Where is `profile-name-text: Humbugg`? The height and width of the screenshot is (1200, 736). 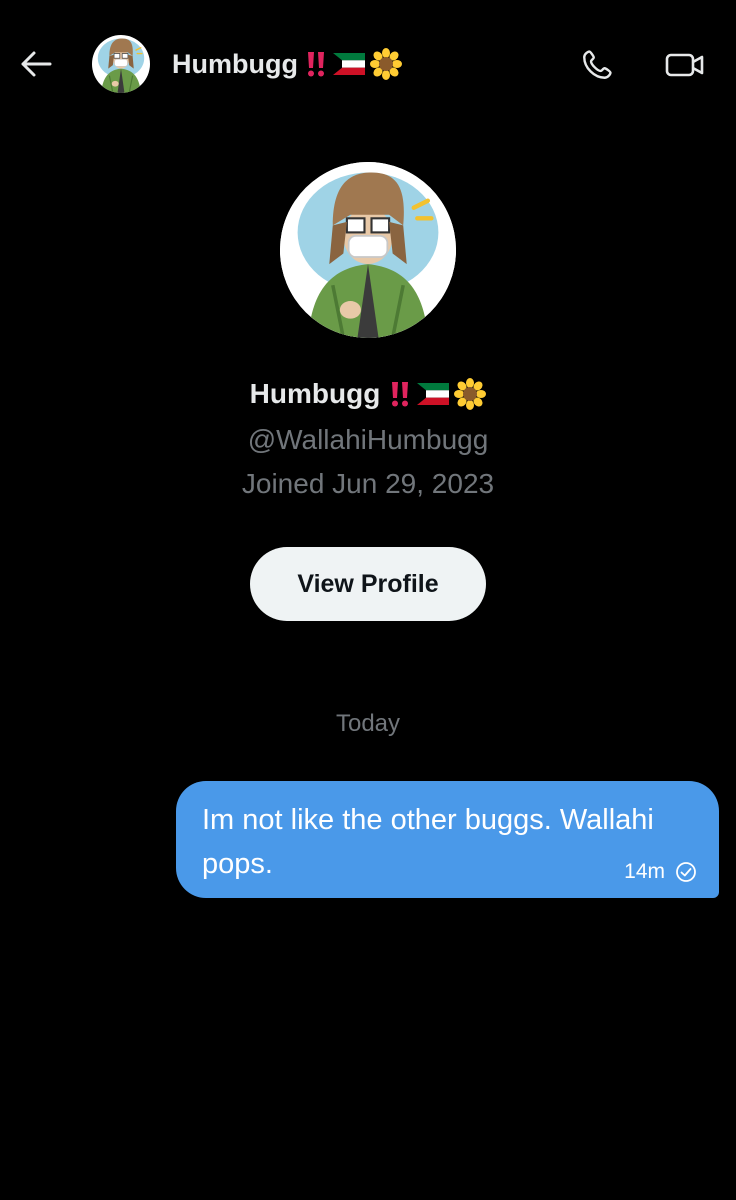 profile-name-text: Humbugg is located at coordinates (315, 393).